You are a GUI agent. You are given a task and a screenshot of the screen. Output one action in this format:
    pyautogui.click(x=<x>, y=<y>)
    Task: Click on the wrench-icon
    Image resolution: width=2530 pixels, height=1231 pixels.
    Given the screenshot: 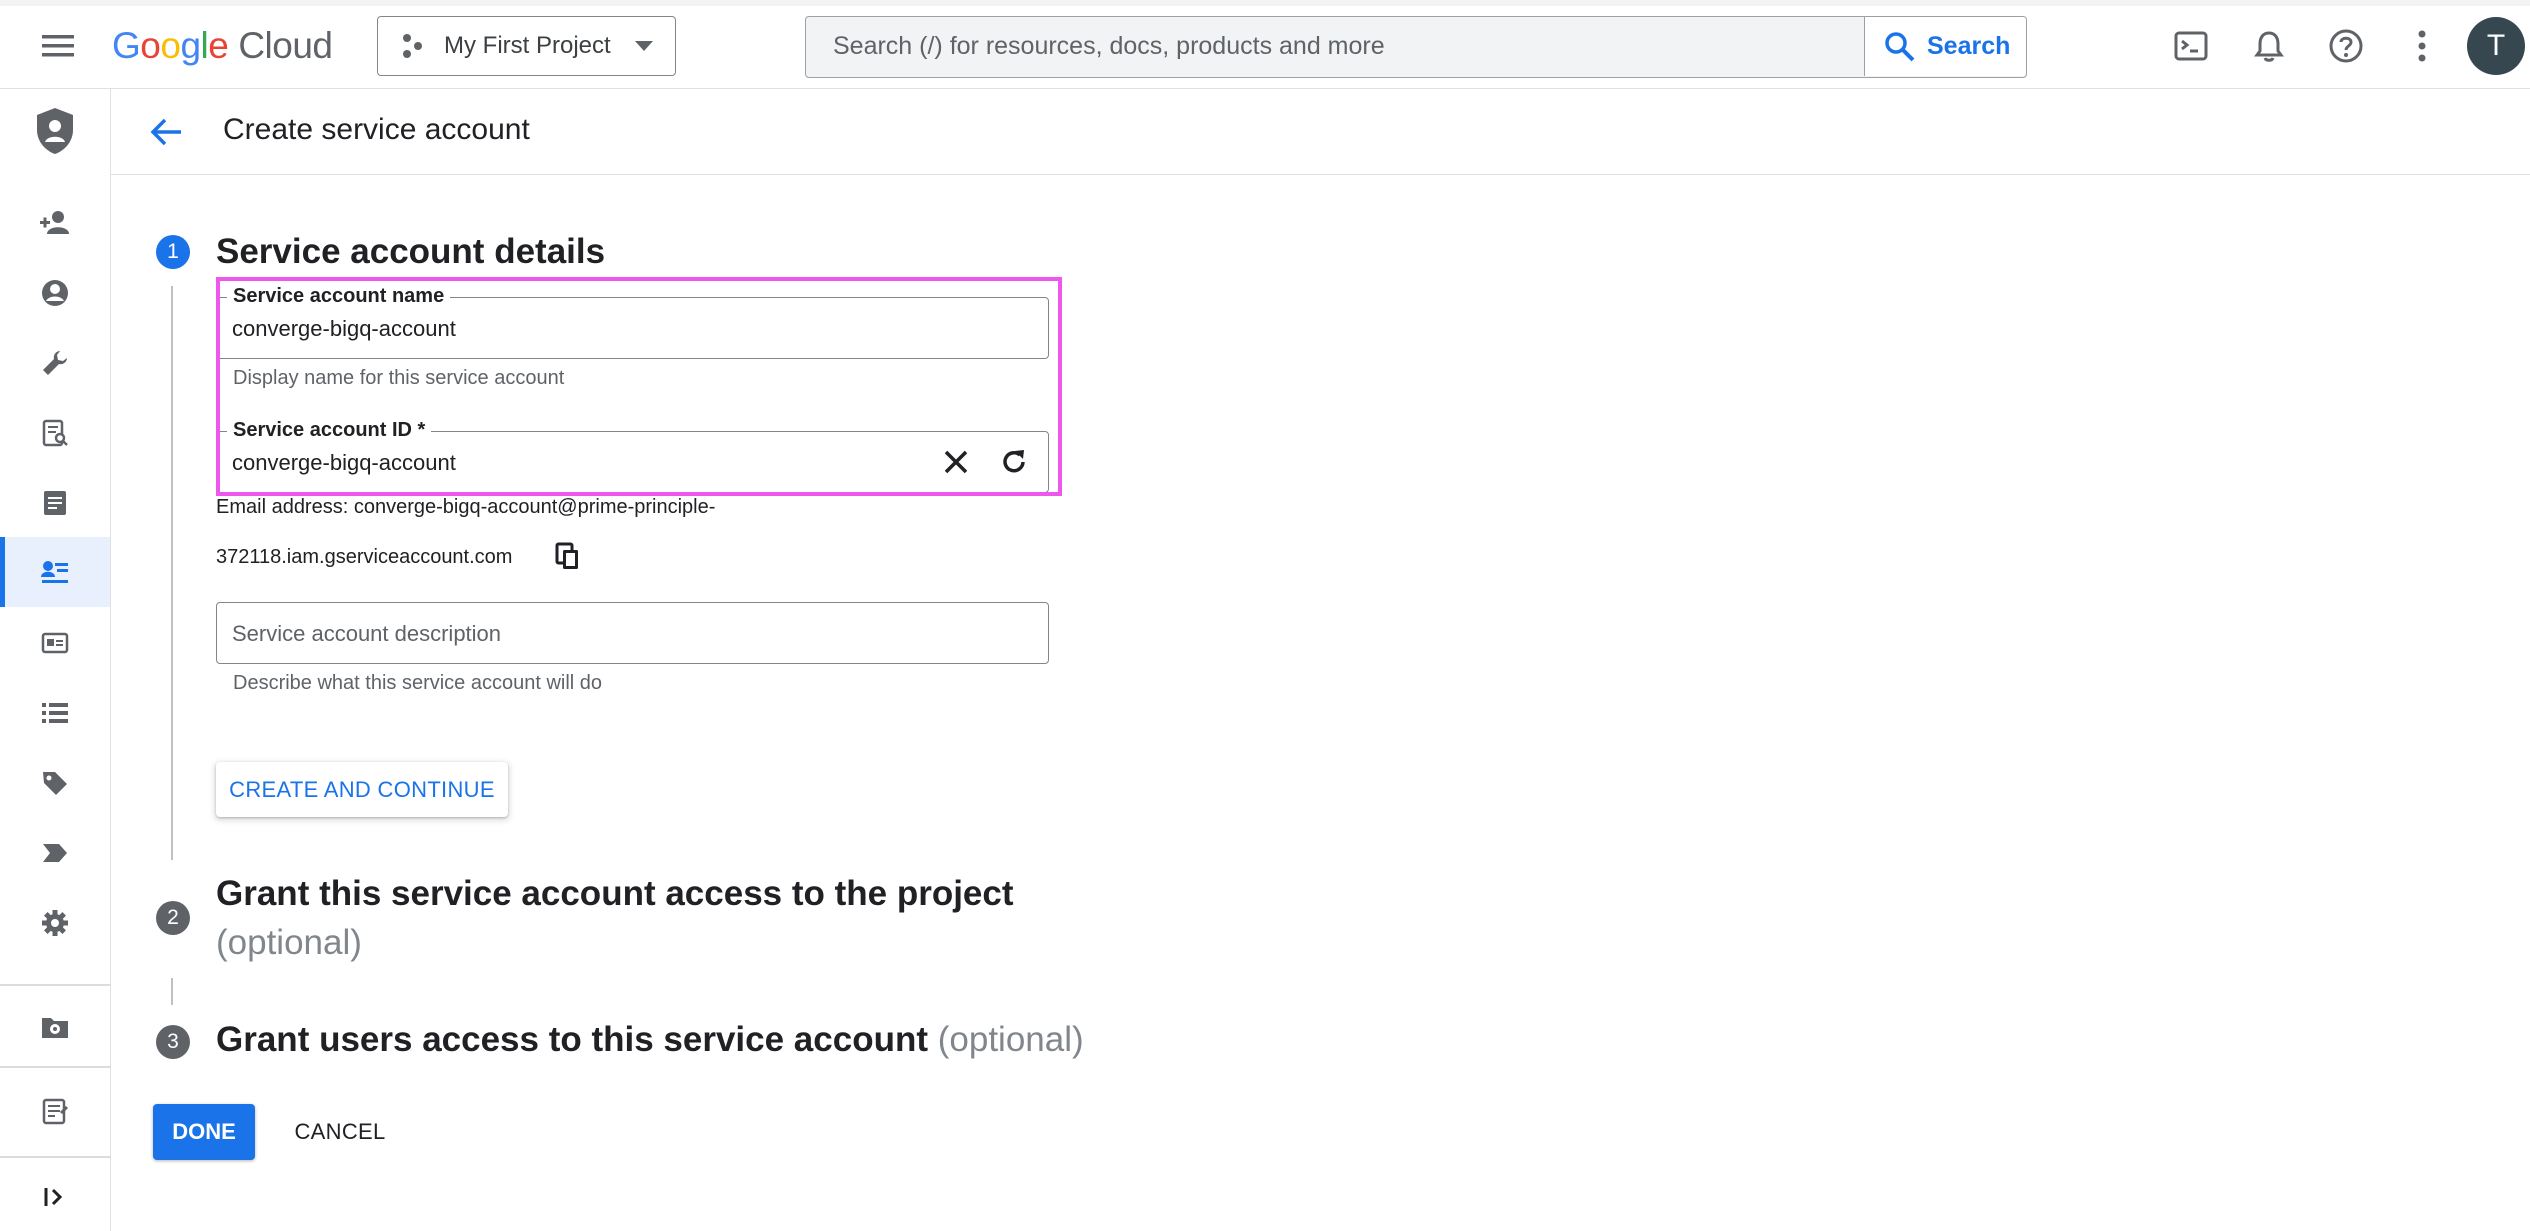 What is the action you would take?
    pyautogui.click(x=55, y=363)
    